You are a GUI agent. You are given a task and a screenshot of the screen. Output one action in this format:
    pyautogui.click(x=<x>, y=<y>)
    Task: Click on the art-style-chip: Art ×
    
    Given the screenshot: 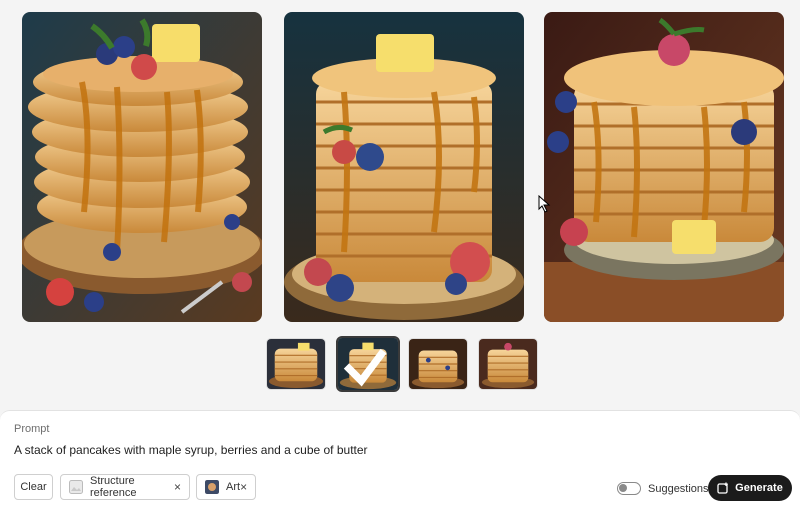 What is the action you would take?
    pyautogui.click(x=226, y=487)
    